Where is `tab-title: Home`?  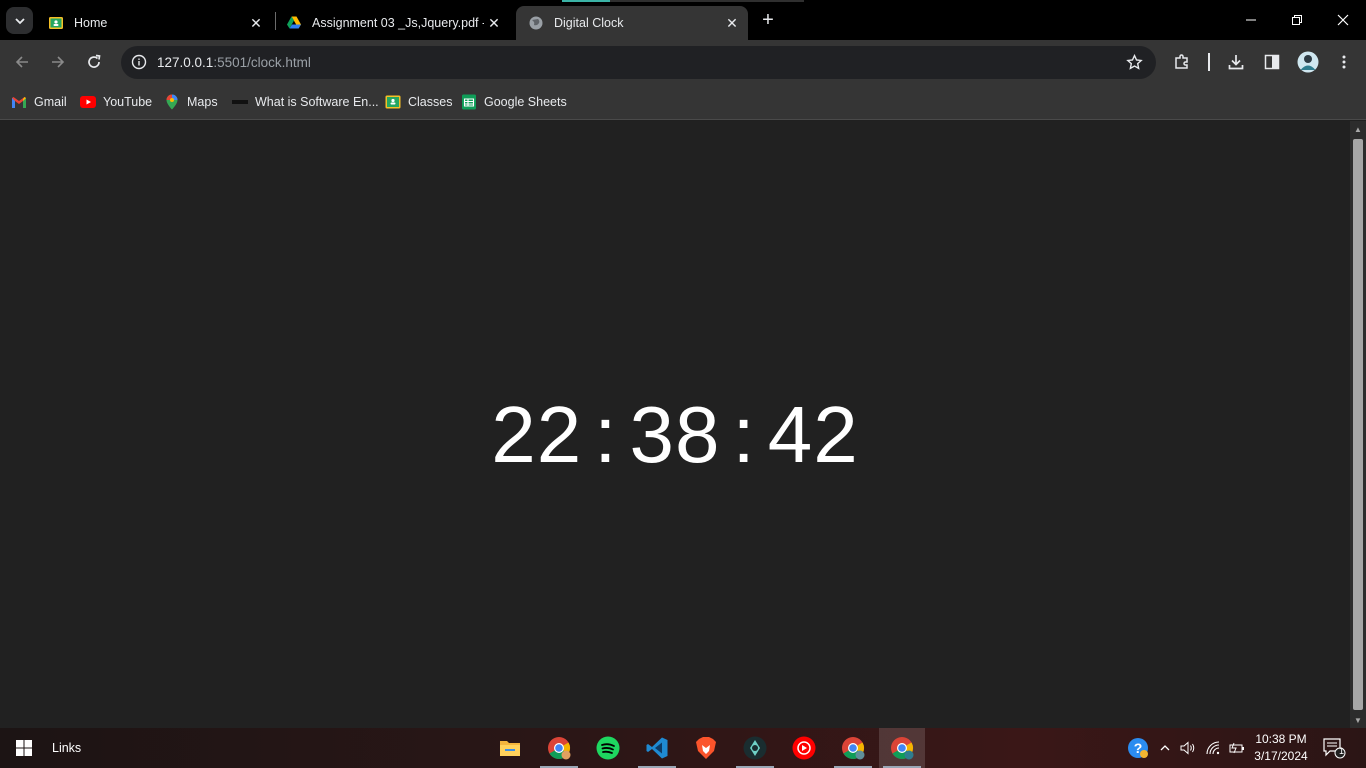
tab-title: Home is located at coordinates (91, 23).